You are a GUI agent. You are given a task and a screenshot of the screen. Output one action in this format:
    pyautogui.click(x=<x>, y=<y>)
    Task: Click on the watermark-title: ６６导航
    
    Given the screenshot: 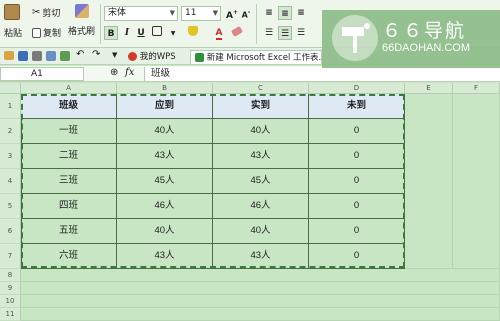 What is the action you would take?
    pyautogui.click(x=424, y=31)
    